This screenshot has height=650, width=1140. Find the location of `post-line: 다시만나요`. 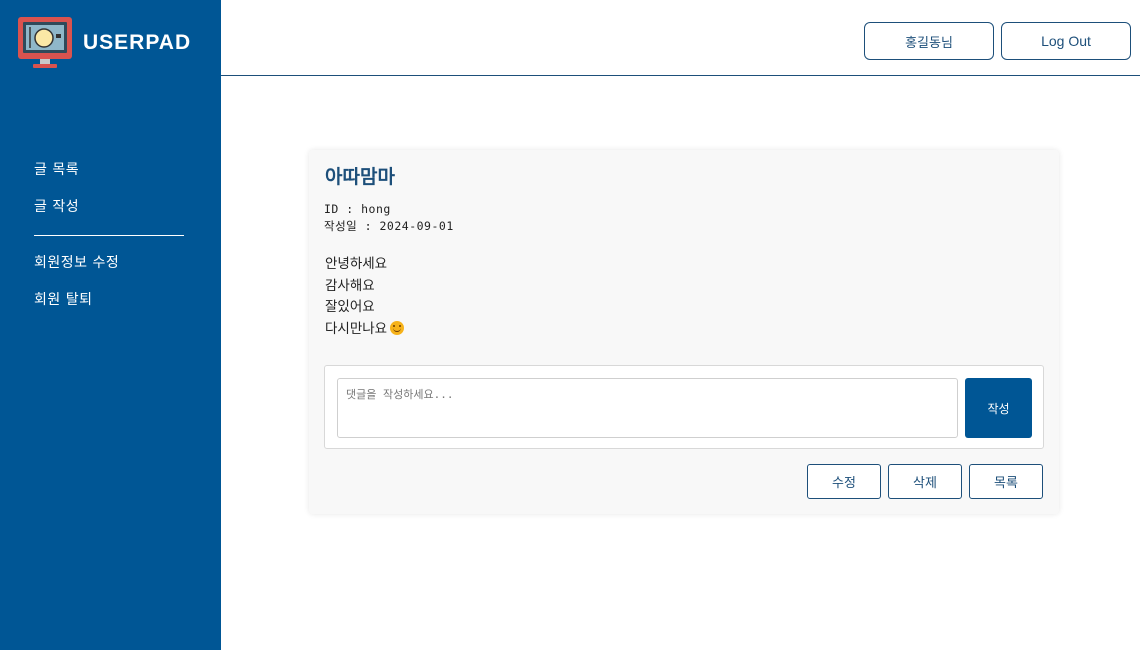

post-line: 다시만나요 is located at coordinates (356, 328).